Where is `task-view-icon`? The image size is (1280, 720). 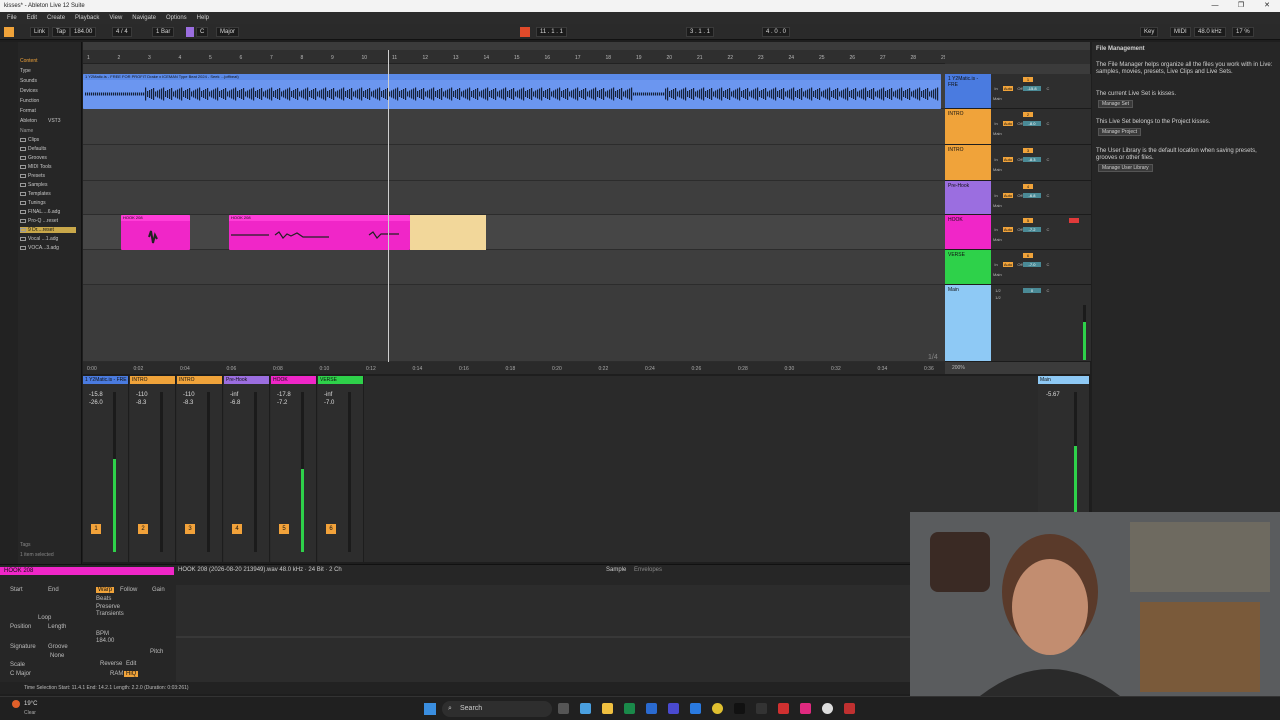 task-view-icon is located at coordinates (563, 708).